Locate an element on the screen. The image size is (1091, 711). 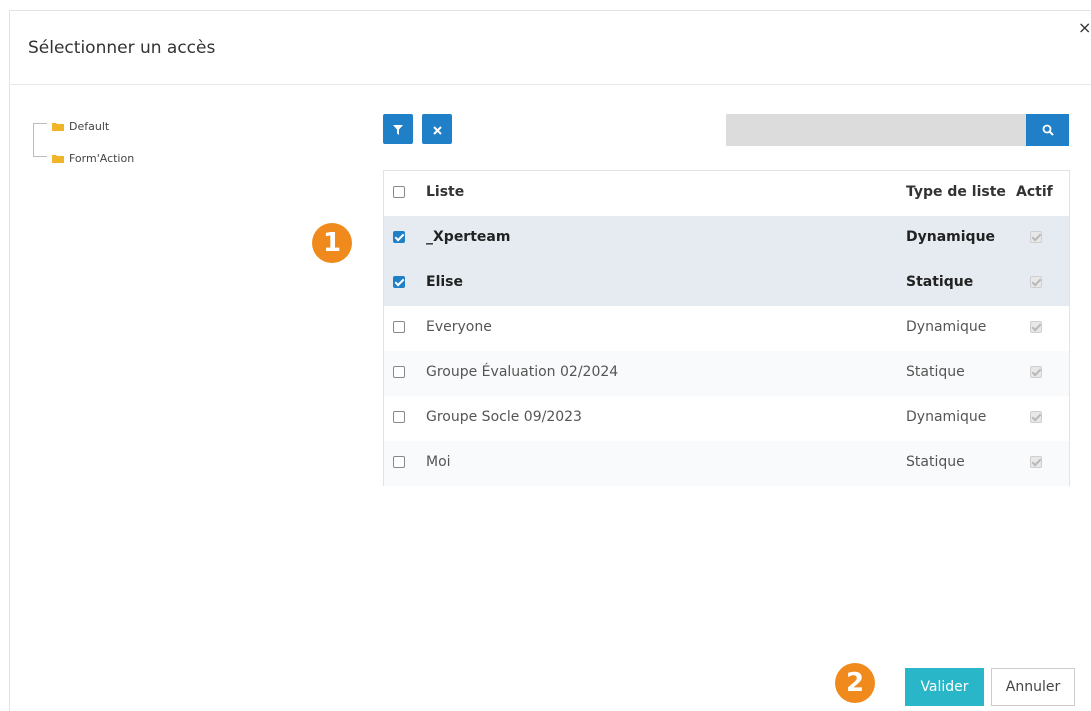
table-row: Moi Statique is located at coordinates (726, 463).